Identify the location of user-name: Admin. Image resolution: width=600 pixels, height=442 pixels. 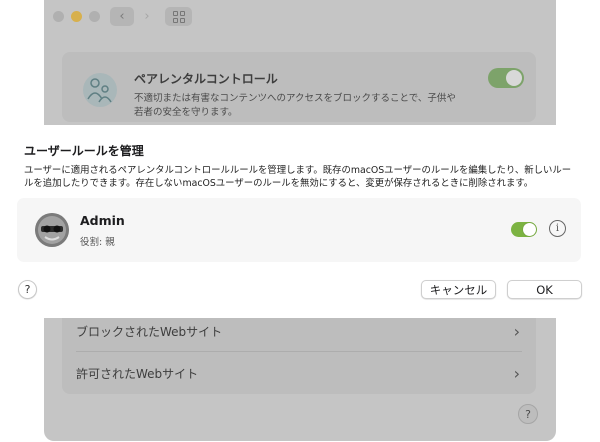
(102, 220).